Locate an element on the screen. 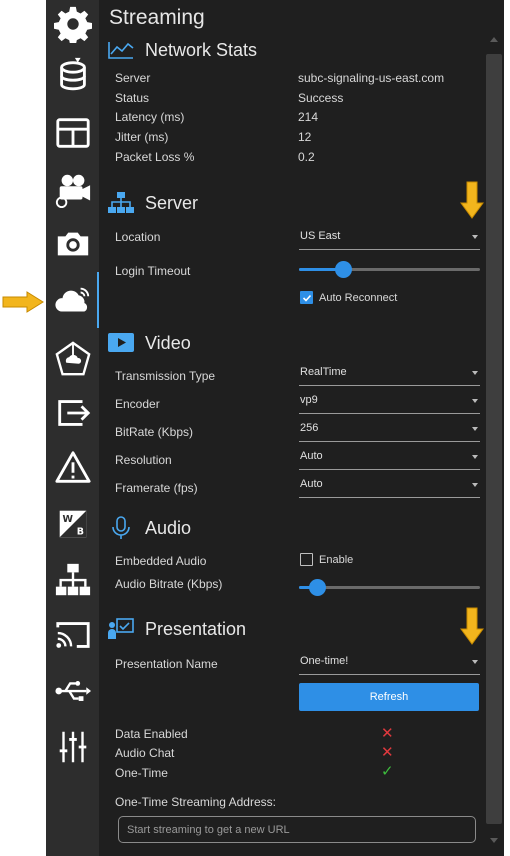 This screenshot has width=510, height=856. sidebar-item-warnings is located at coordinates (72, 468).